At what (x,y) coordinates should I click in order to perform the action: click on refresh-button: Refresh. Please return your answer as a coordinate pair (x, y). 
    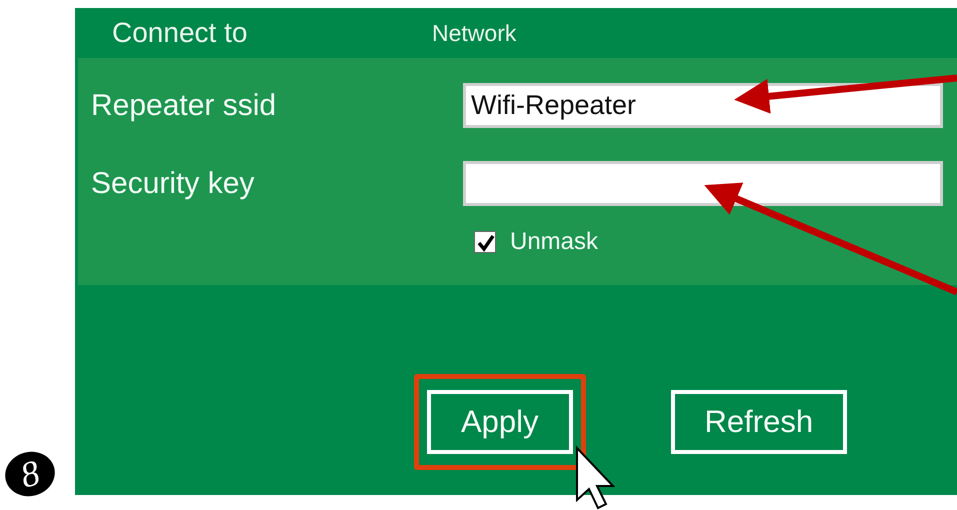
    Looking at the image, I should click on (759, 422).